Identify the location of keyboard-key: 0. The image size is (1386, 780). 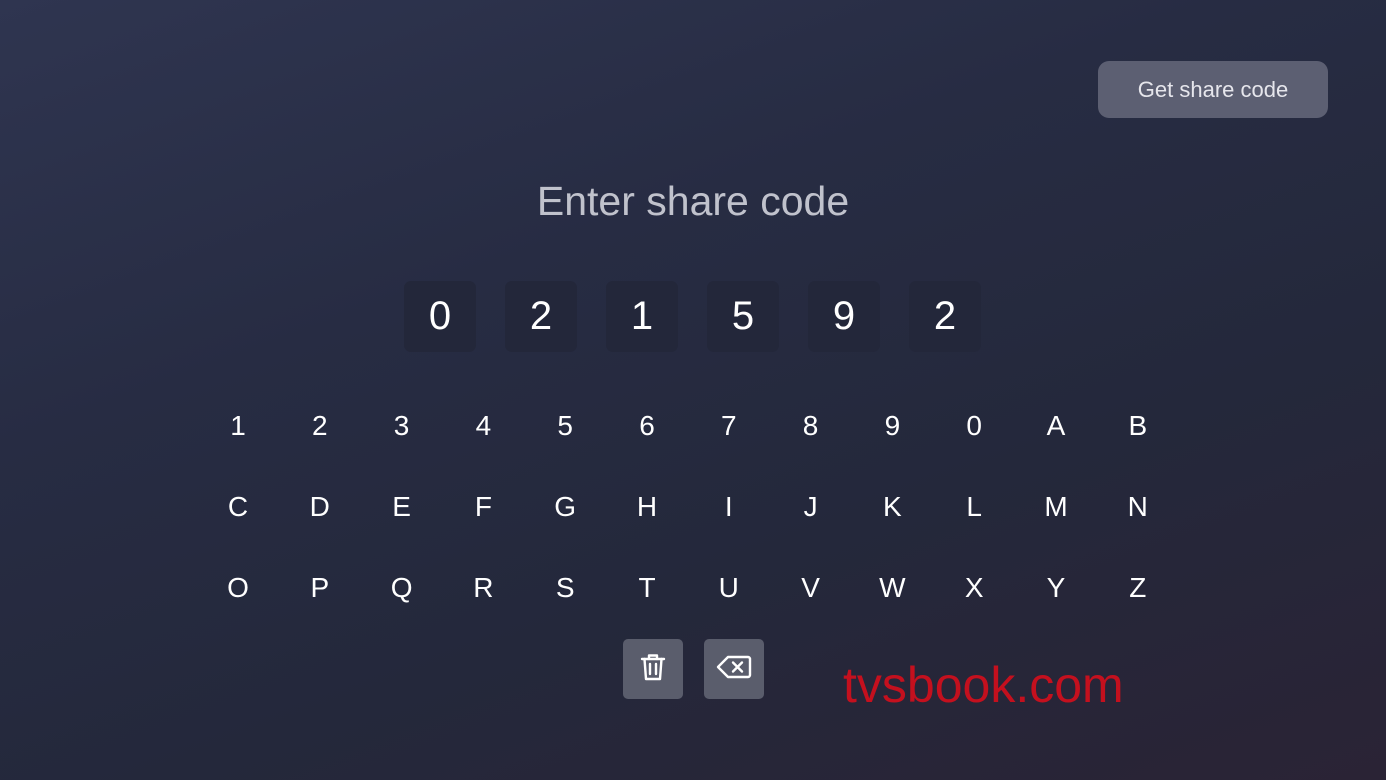
(974, 426).